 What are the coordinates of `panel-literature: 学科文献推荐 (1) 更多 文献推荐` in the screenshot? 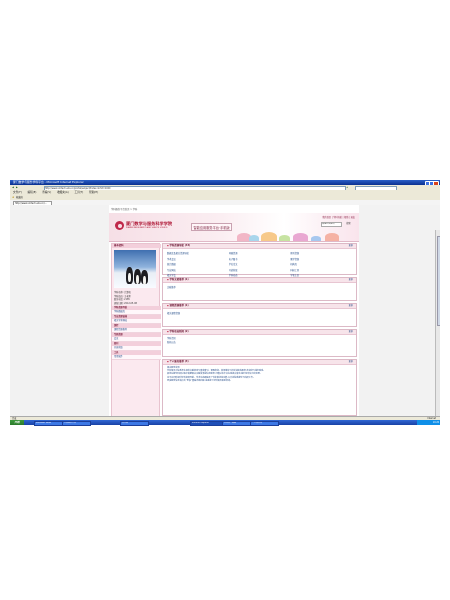 It's located at (259, 289).